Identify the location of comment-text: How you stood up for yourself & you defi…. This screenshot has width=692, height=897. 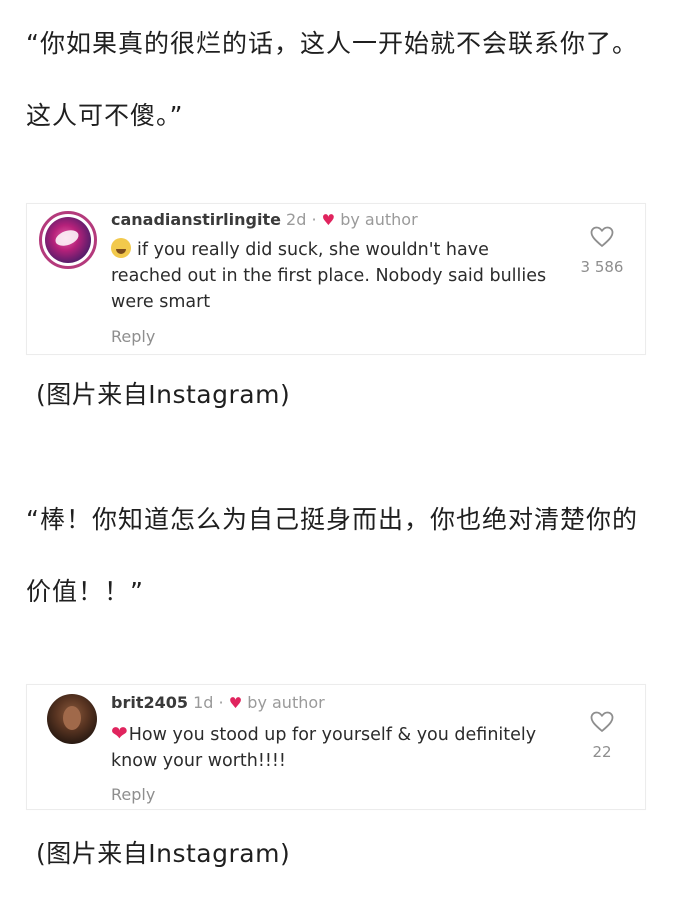
(324, 748).